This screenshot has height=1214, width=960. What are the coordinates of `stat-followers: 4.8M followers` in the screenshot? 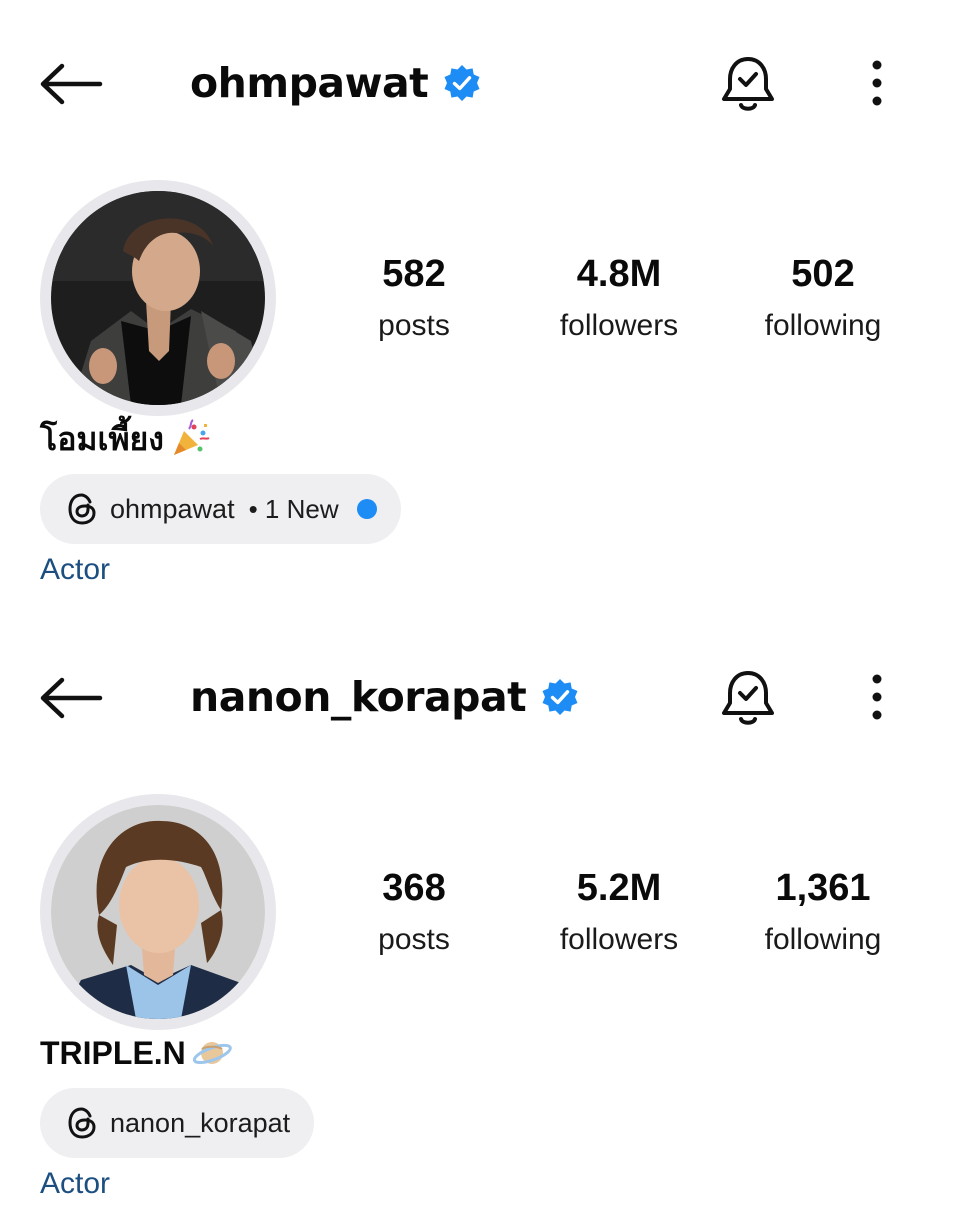 It's located at (619, 302).